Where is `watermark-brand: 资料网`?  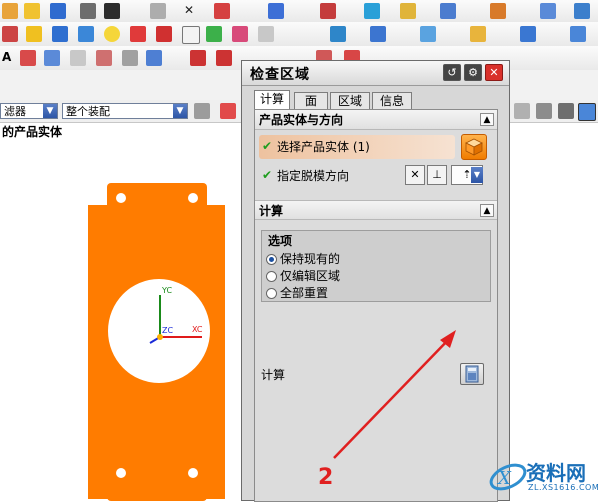
watermark-brand: 资料网 is located at coordinates (556, 473).